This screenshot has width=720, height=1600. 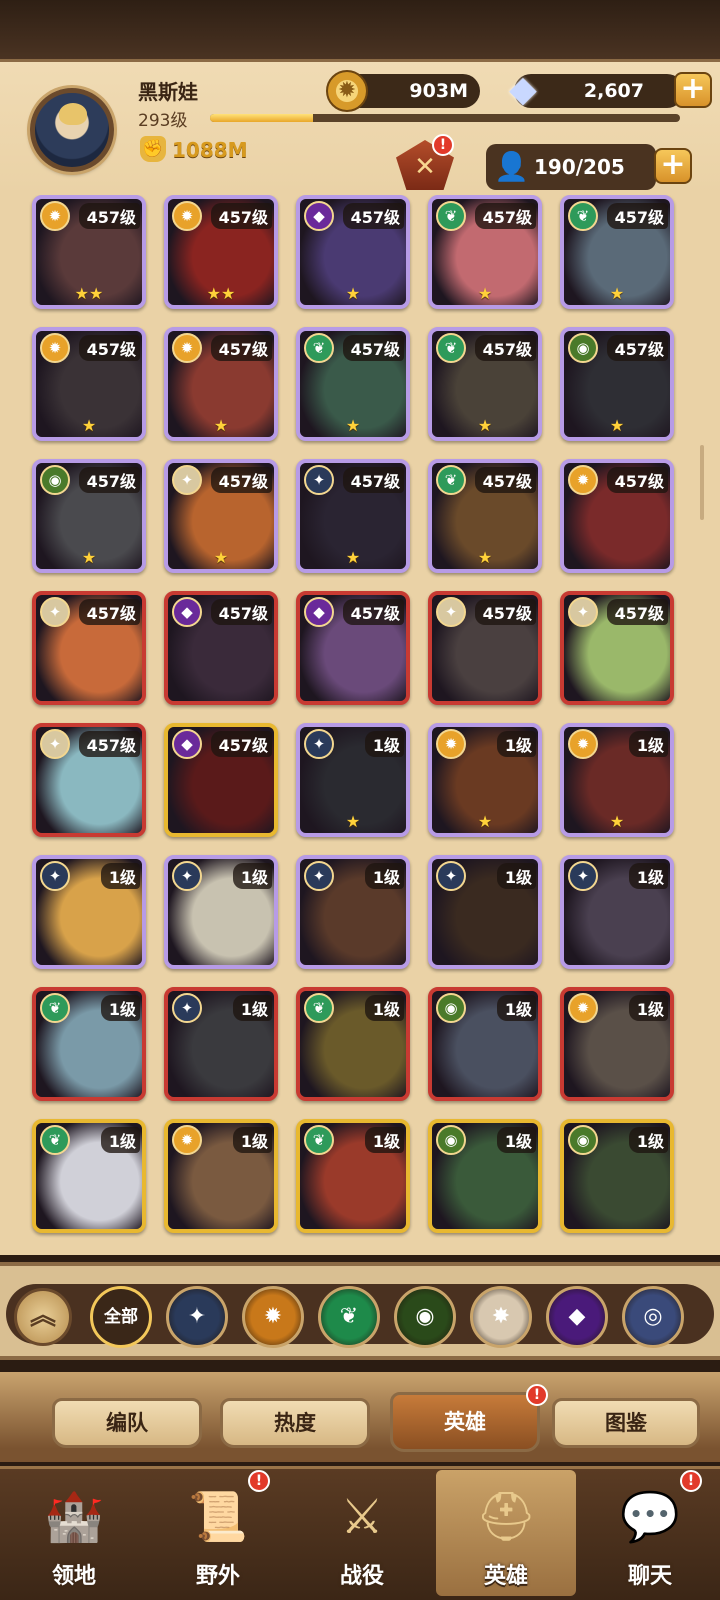 I want to click on nav-label: 聊天, so click(x=649, y=1576).